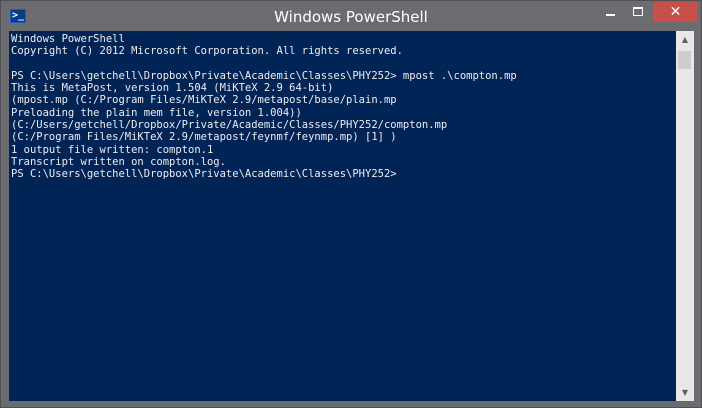 Image resolution: width=702 pixels, height=408 pixels. What do you see at coordinates (610, 15) in the screenshot?
I see `minimize-icon` at bounding box center [610, 15].